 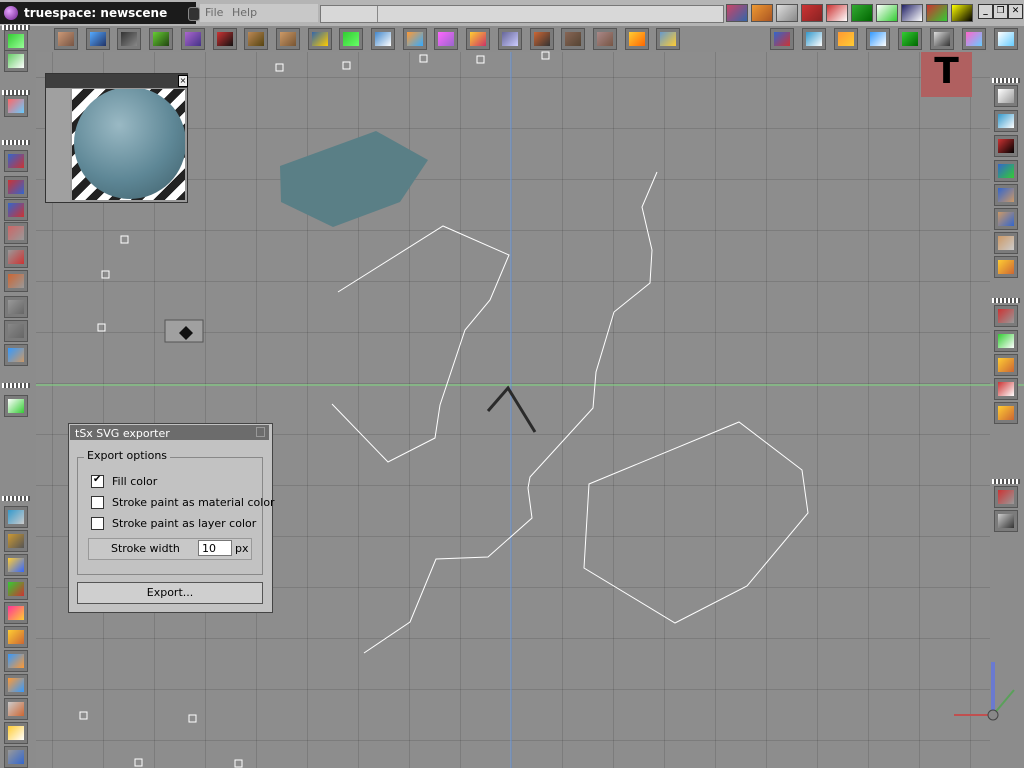 I want to click on left-tool-20-icon, so click(x=16, y=661).